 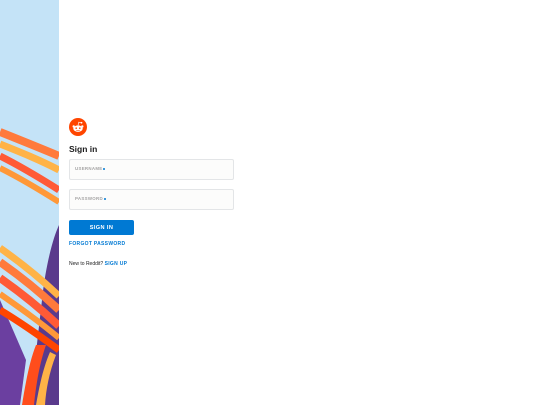 I want to click on forgot-password-link: FORGOT PASSWORD, so click(x=154, y=244).